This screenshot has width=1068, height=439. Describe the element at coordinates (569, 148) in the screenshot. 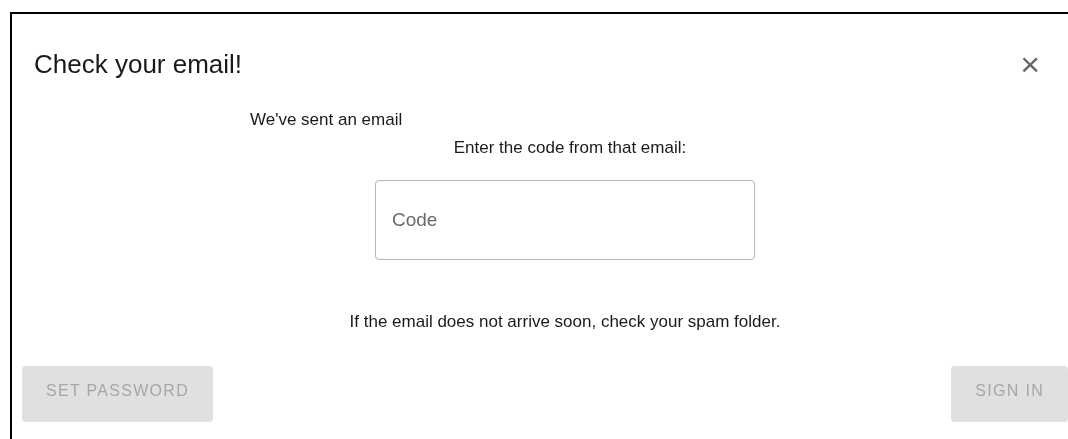

I see `instruction-text: Enter the code from that email:` at that location.